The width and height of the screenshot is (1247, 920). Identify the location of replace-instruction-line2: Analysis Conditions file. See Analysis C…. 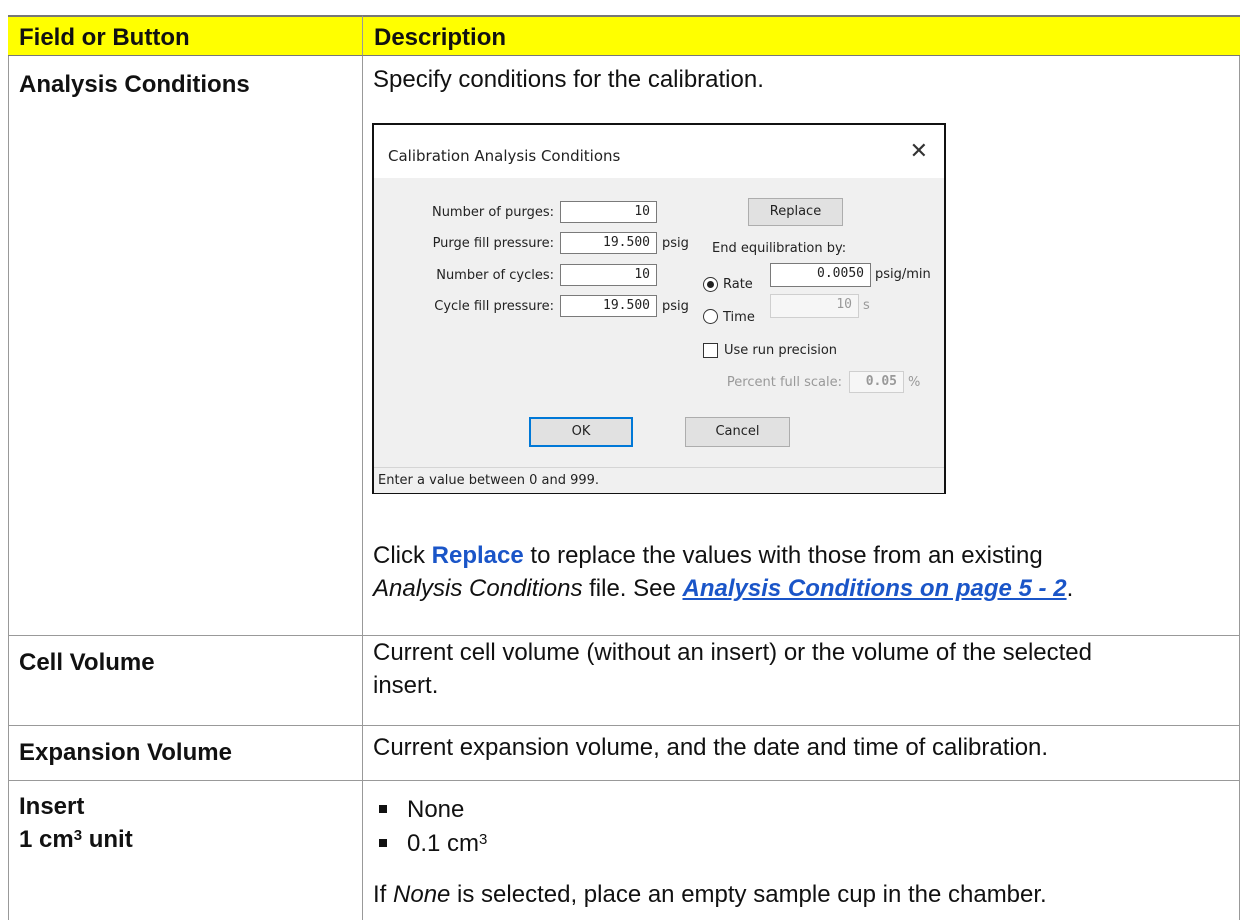
(723, 588).